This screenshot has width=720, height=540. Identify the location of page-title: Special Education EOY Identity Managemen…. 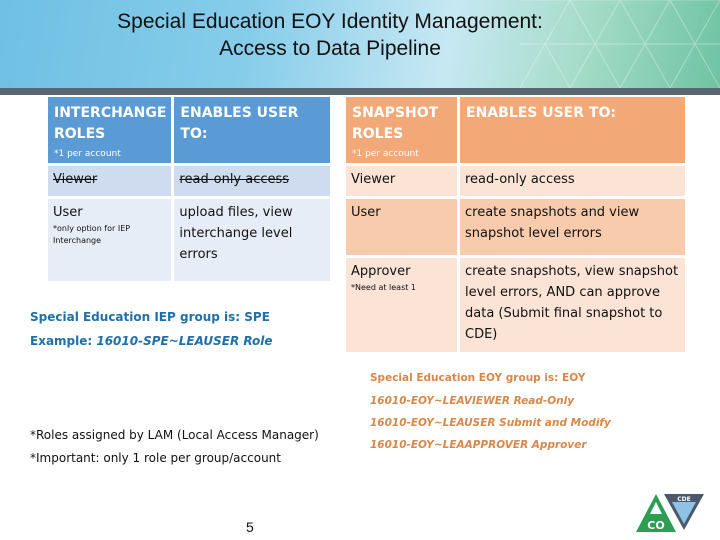
(330, 35).